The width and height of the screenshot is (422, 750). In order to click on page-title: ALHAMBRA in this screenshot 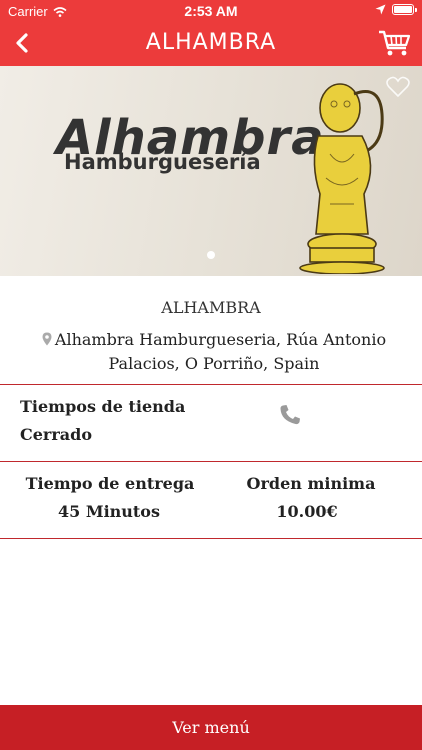, I will do `click(211, 42)`.